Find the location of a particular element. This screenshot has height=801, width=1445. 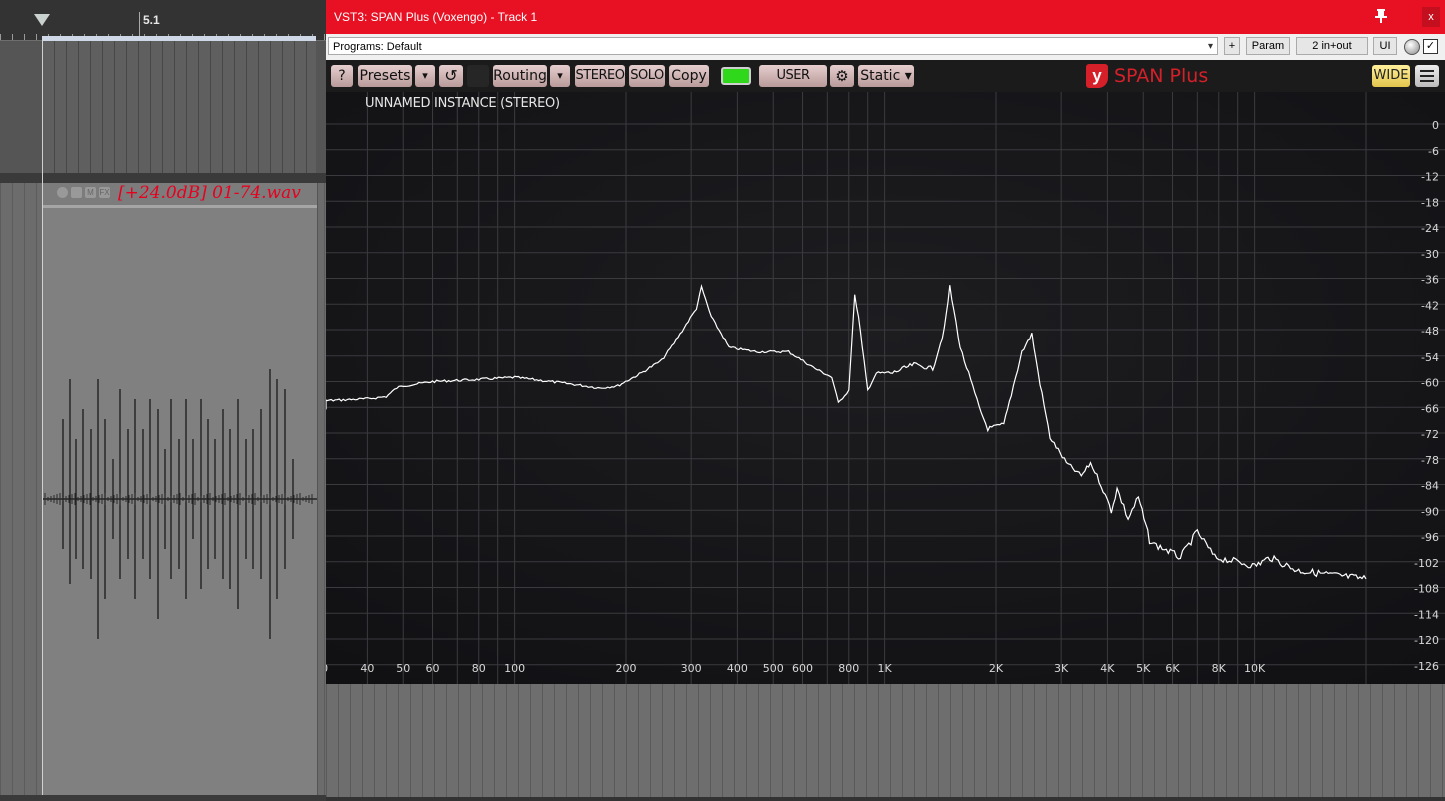

item-mute-button: M is located at coordinates (90, 192).